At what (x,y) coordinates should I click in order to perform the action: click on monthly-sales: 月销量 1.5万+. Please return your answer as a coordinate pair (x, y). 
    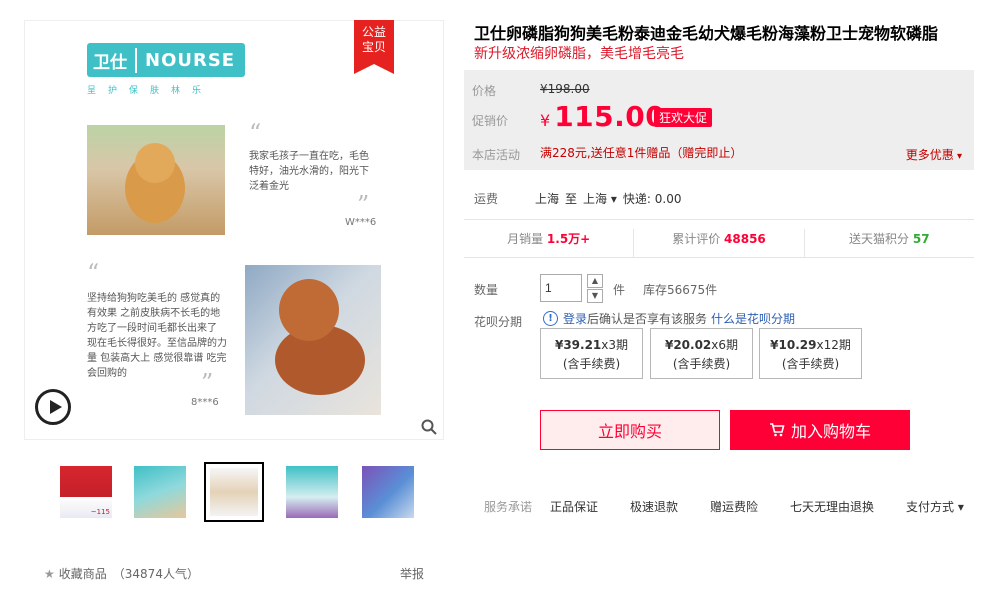
    Looking at the image, I should click on (549, 243).